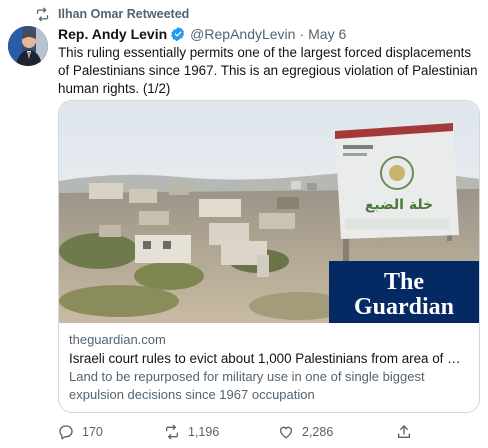 Image resolution: width=488 pixels, height=448 pixels. I want to click on social-context: Ilhan Omar Retweeted, so click(111, 14).